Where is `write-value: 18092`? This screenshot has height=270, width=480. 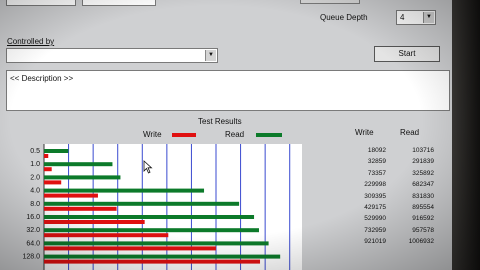 write-value: 18092 is located at coordinates (376, 150).